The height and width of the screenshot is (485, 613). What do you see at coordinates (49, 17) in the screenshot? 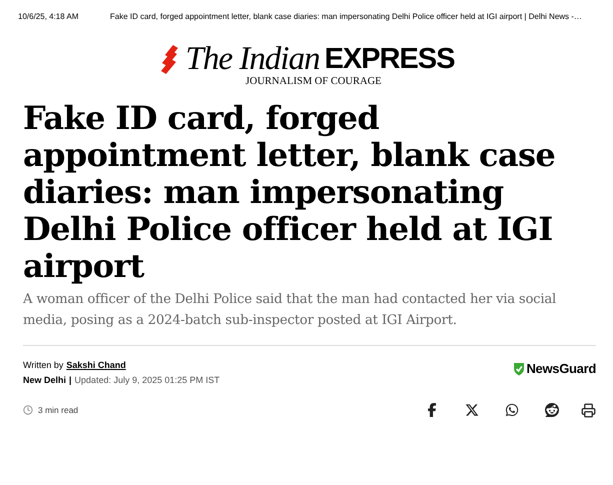
I see `print-date: 10/6/25, 4:18 AM` at bounding box center [49, 17].